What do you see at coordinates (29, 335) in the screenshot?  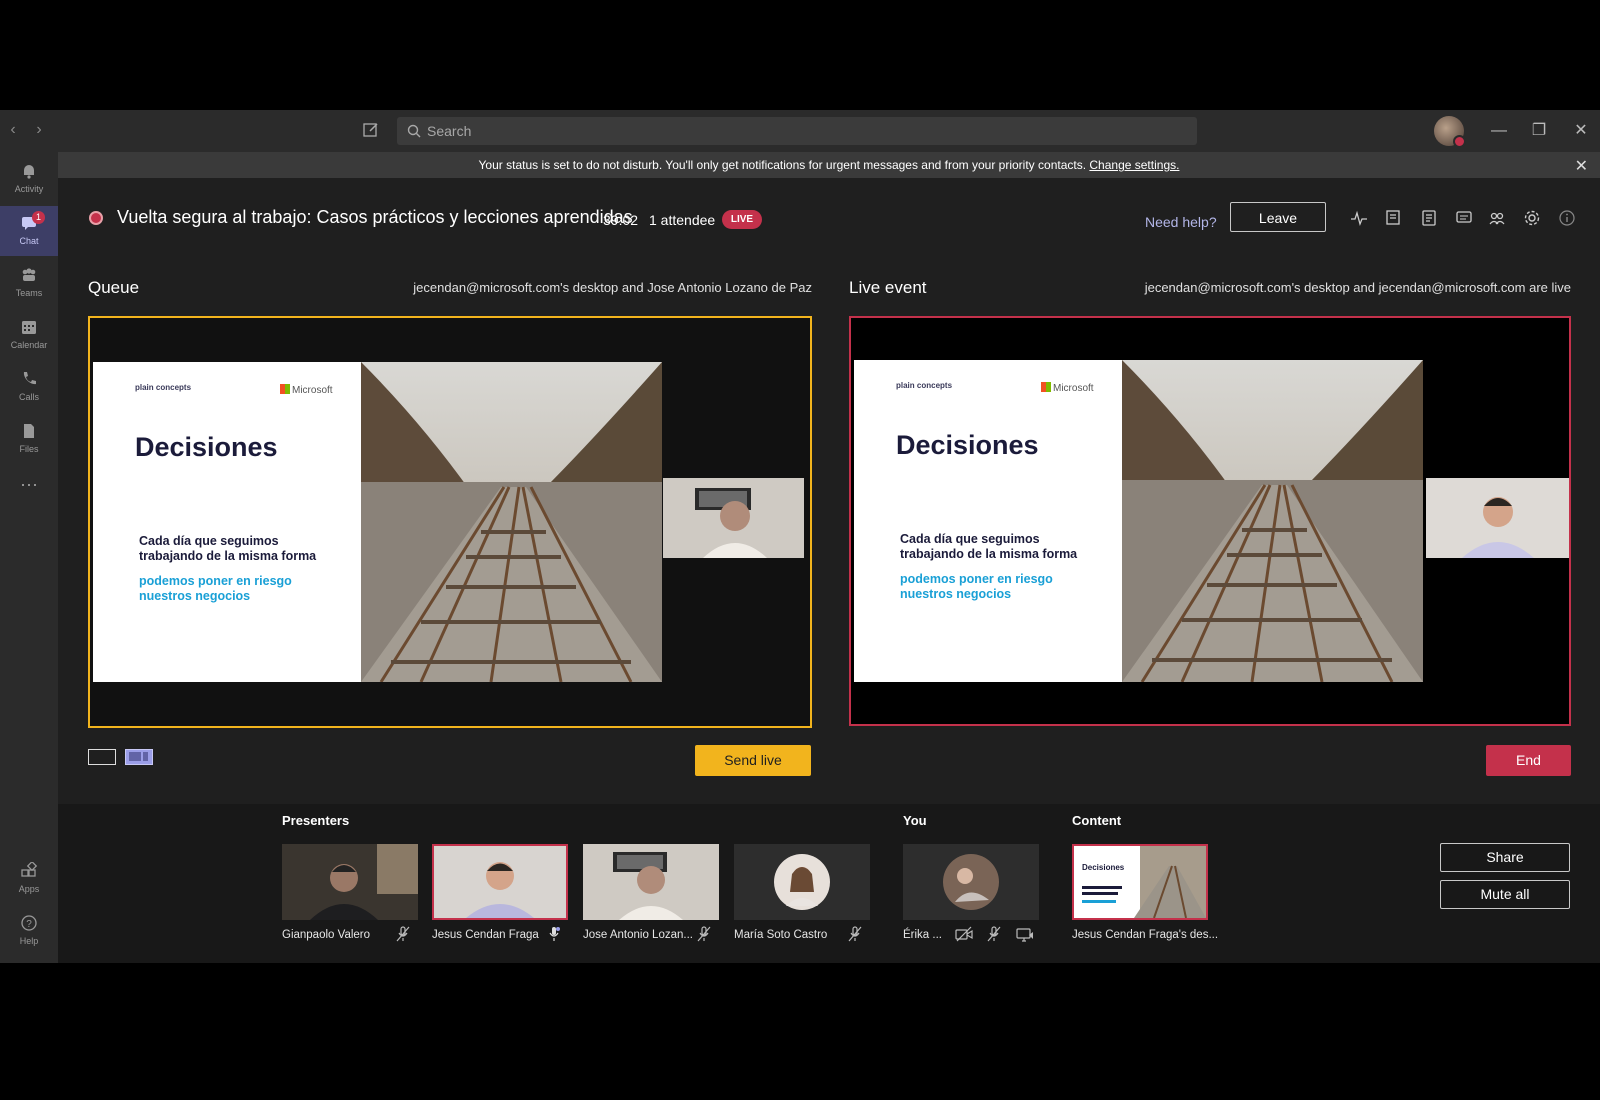 I see `rail-calendar: Calendar` at bounding box center [29, 335].